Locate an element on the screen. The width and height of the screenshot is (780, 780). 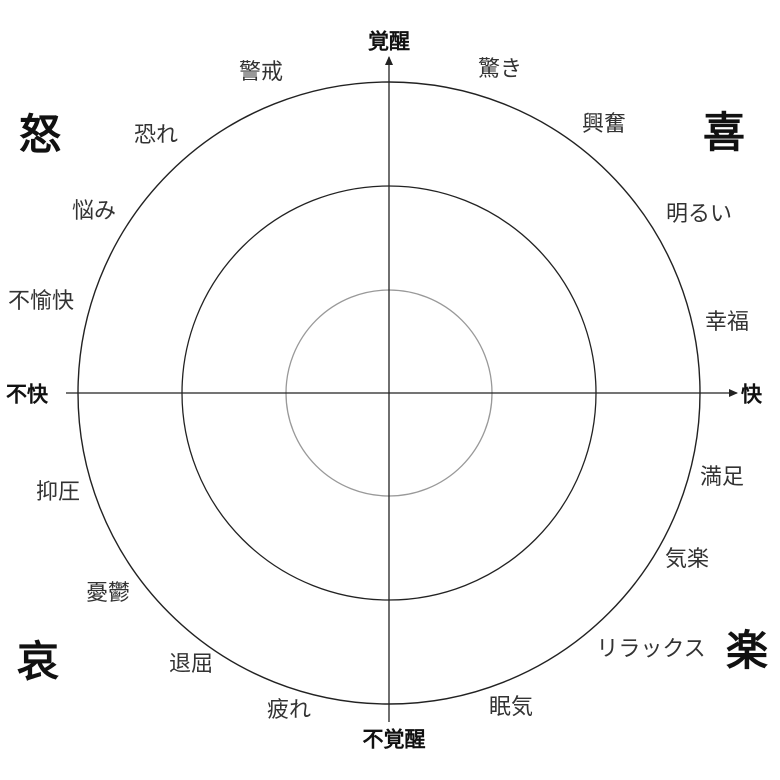
emotion-label-worry: 悩み is located at coordinates (94, 211).